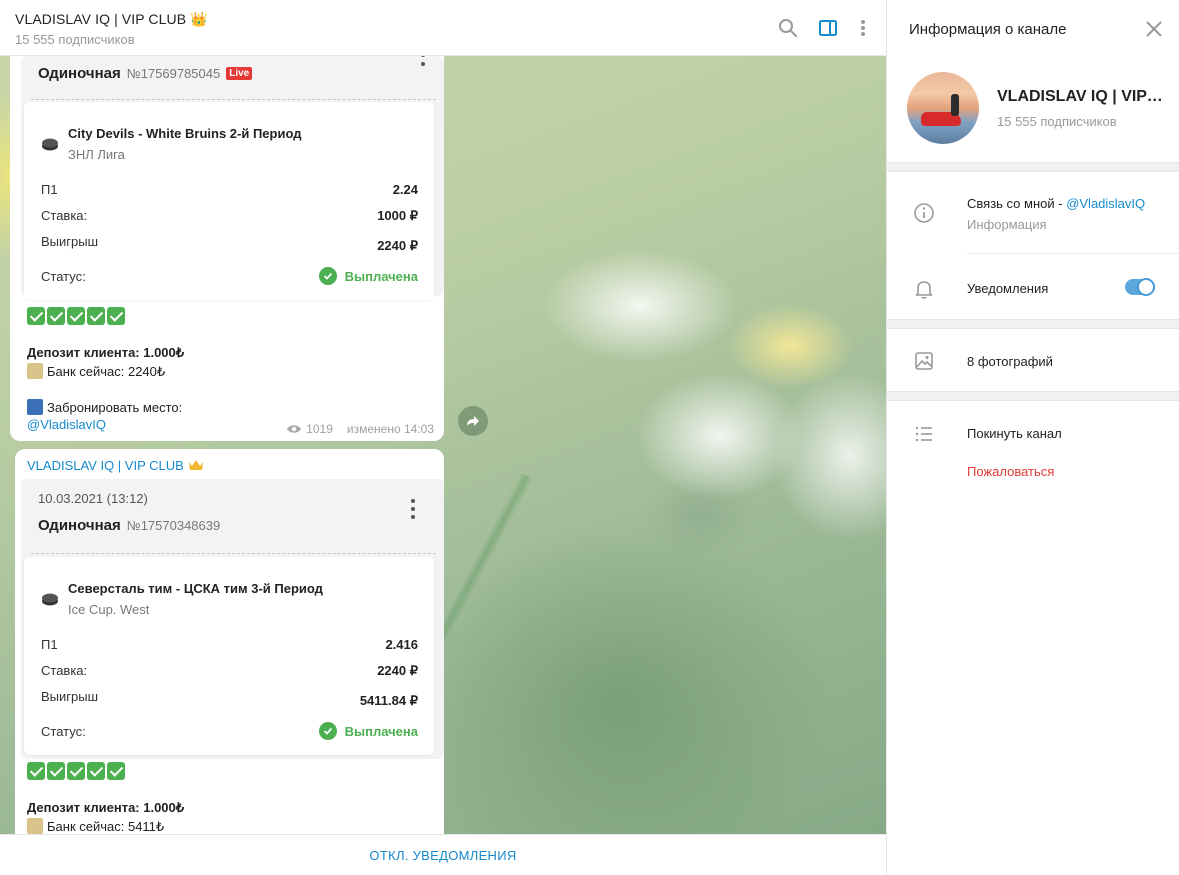  I want to click on info-label: Информация, so click(1007, 224).